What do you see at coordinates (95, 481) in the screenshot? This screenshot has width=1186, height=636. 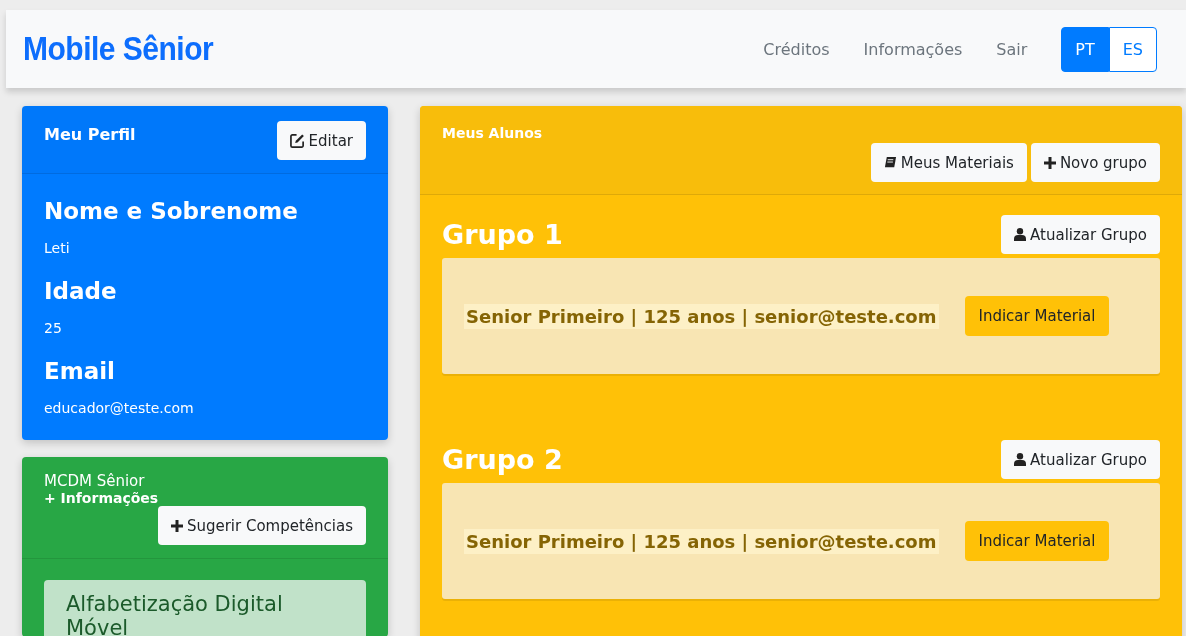 I see `card-title: MCDM Sênior` at bounding box center [95, 481].